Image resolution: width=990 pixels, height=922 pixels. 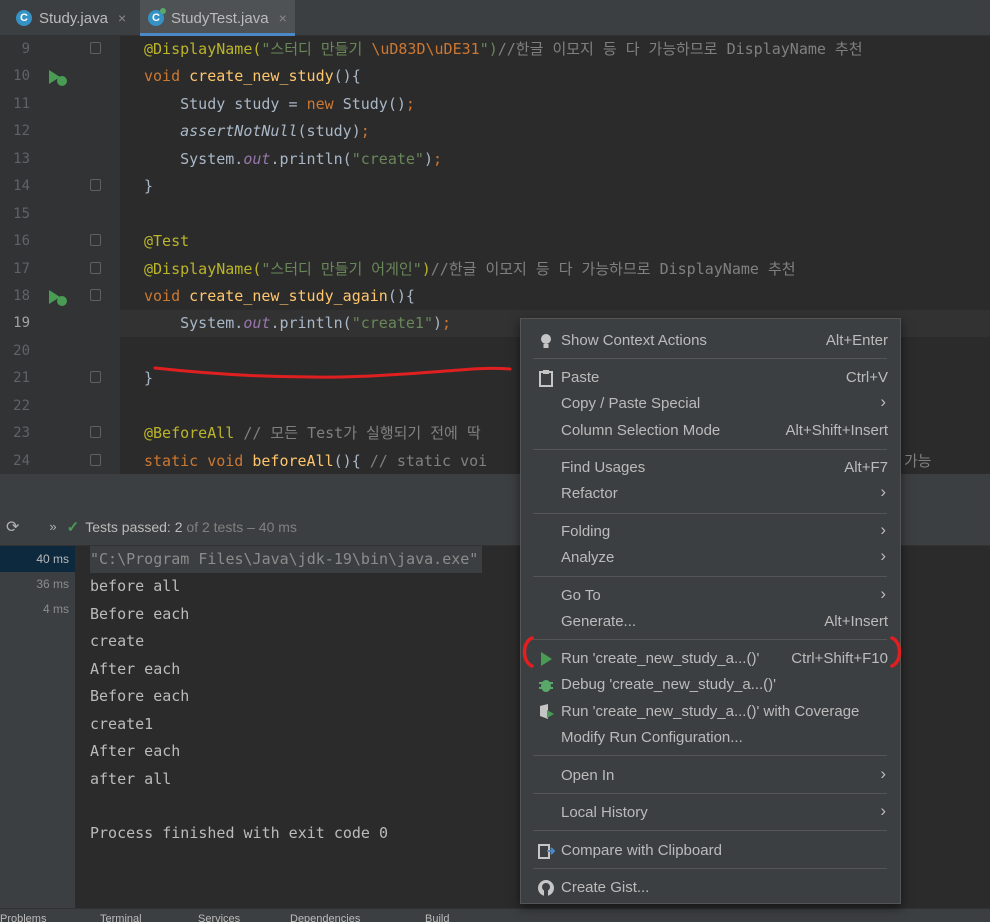 I want to click on red-bracket-annotation, so click(x=712, y=652).